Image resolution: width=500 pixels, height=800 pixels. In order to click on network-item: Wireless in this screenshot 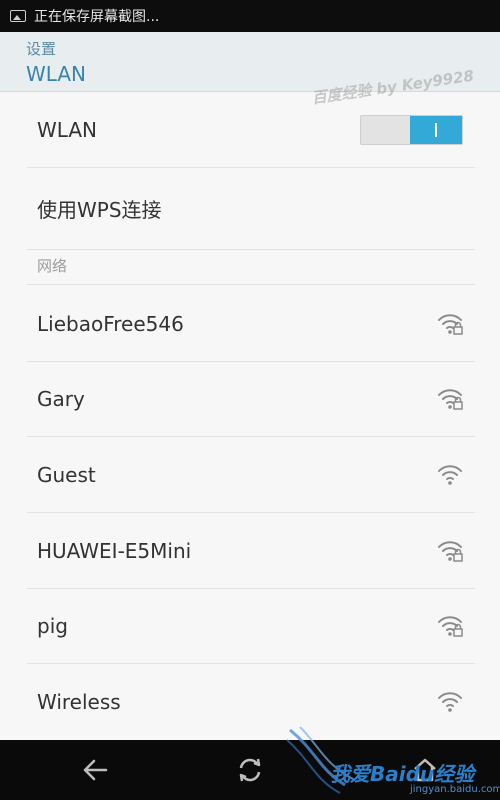, I will do `click(251, 702)`.